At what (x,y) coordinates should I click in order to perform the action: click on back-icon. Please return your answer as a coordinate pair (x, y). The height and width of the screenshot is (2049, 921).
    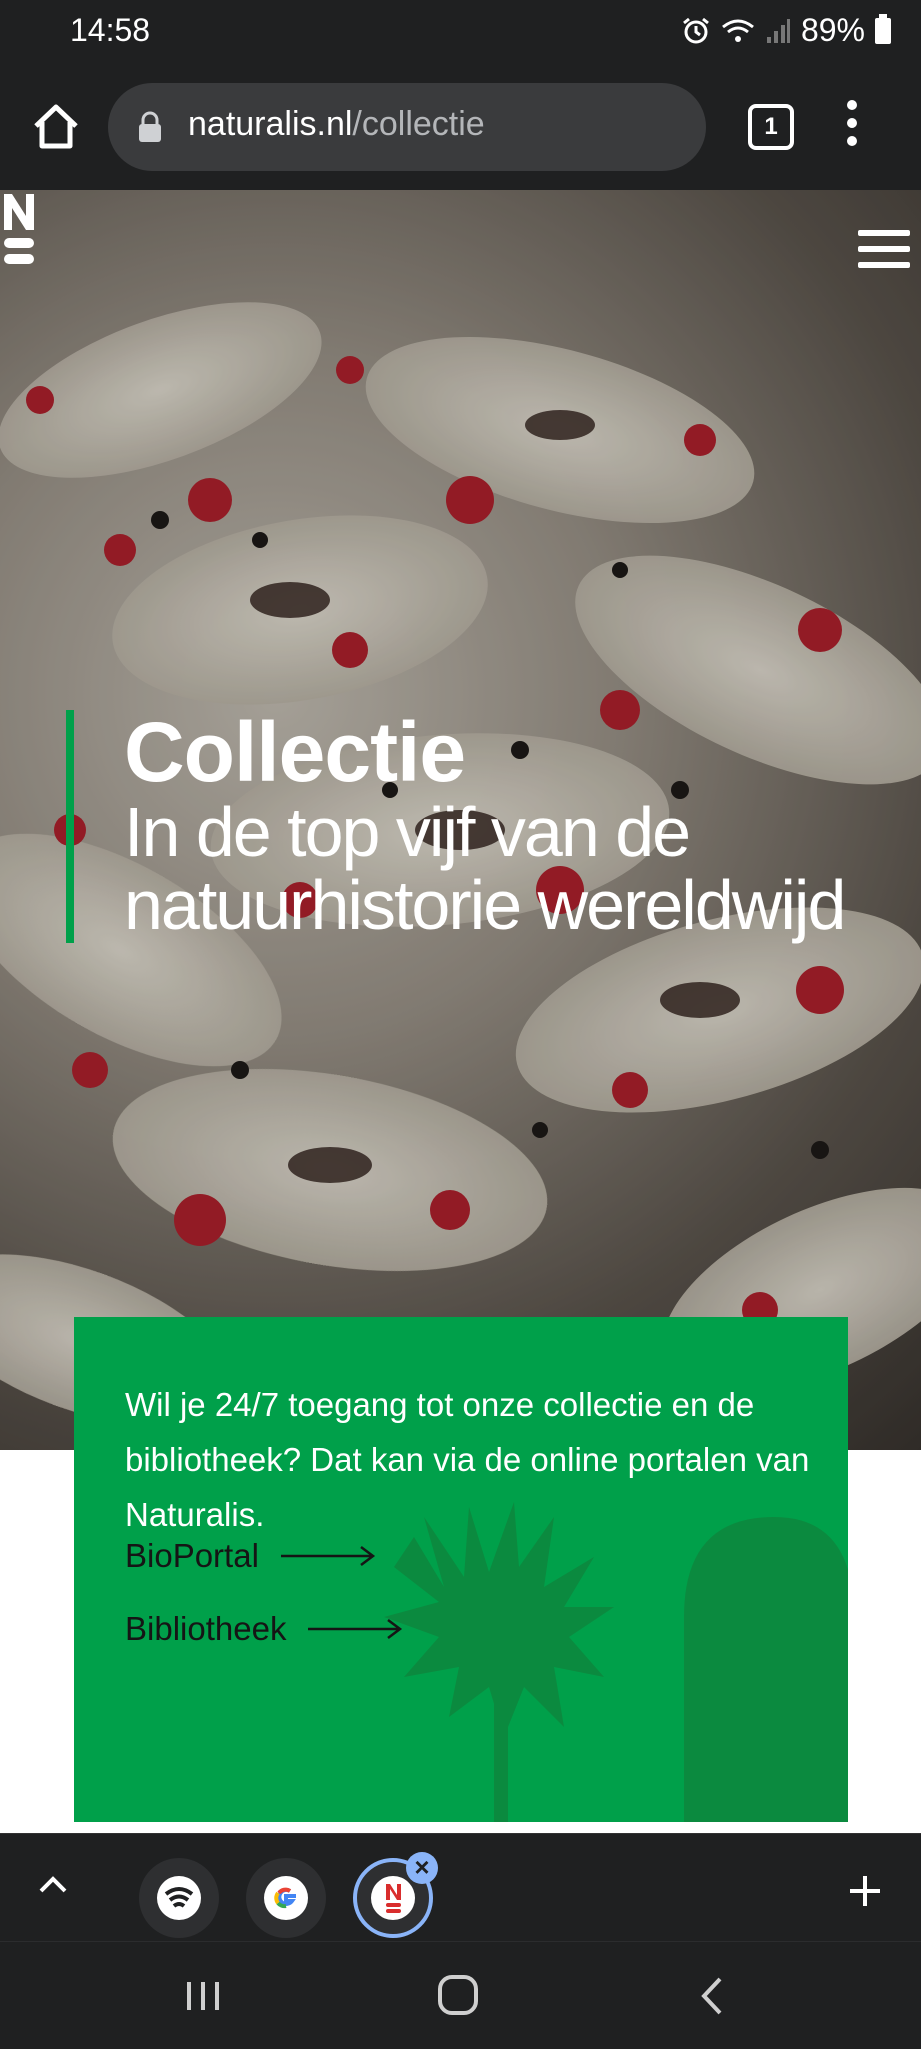
    Looking at the image, I should click on (712, 1996).